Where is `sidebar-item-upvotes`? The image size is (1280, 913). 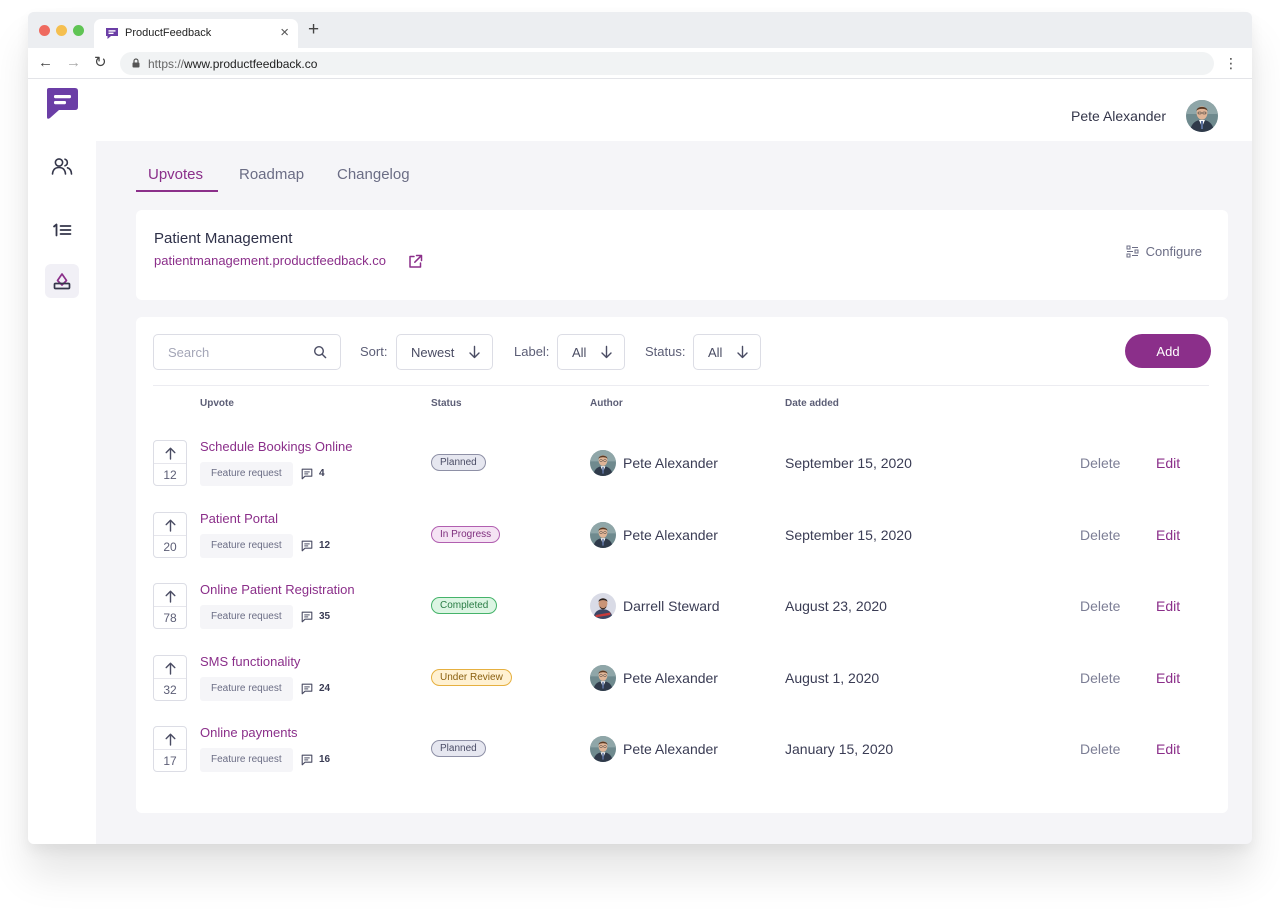
sidebar-item-upvotes is located at coordinates (62, 281).